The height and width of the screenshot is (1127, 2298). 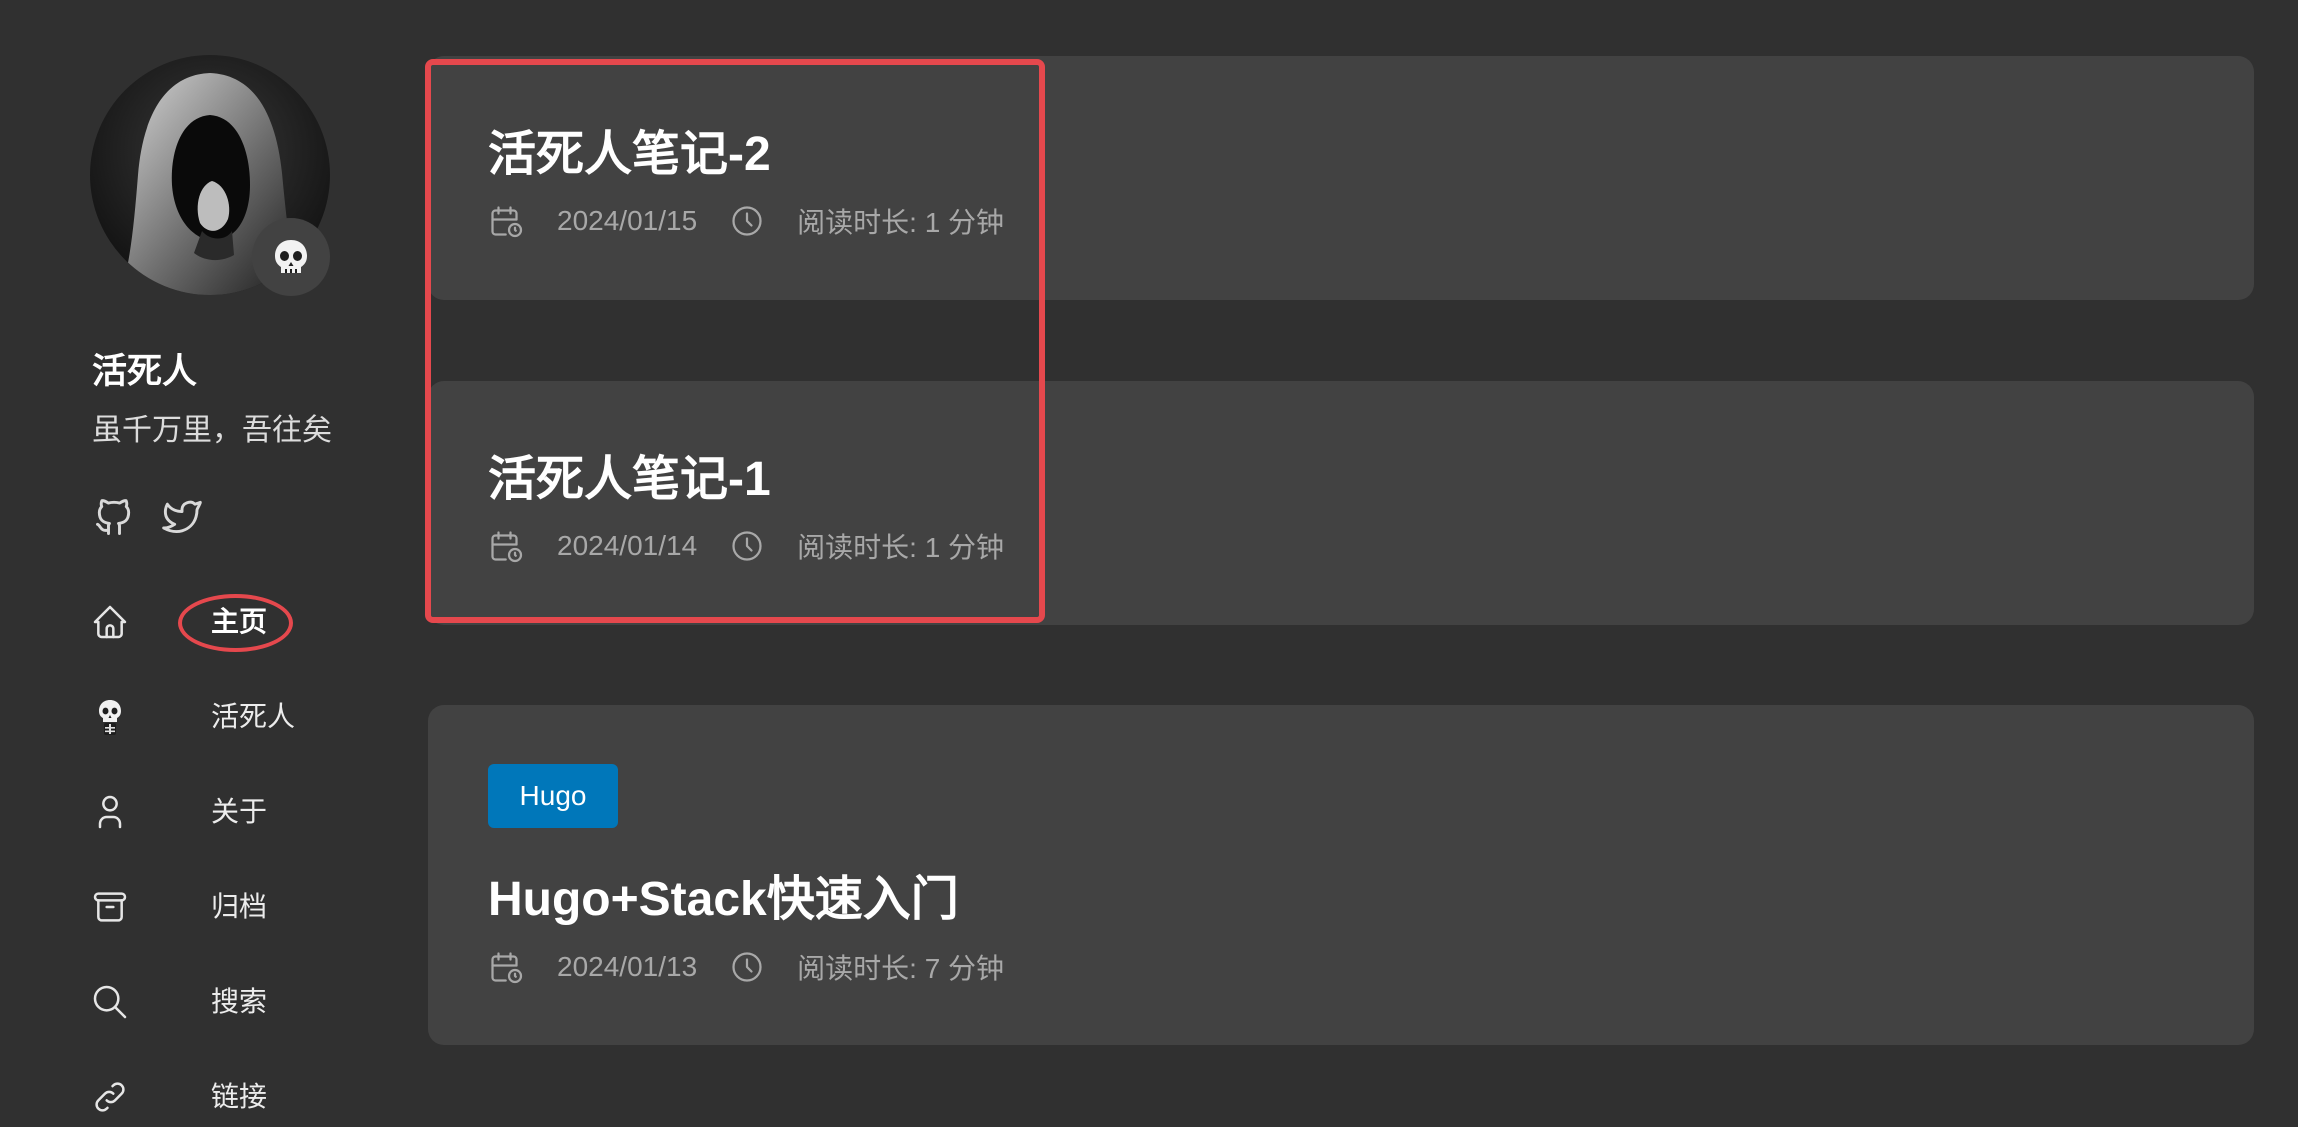 I want to click on menu-item-search: 搜索, so click(x=210, y=1002).